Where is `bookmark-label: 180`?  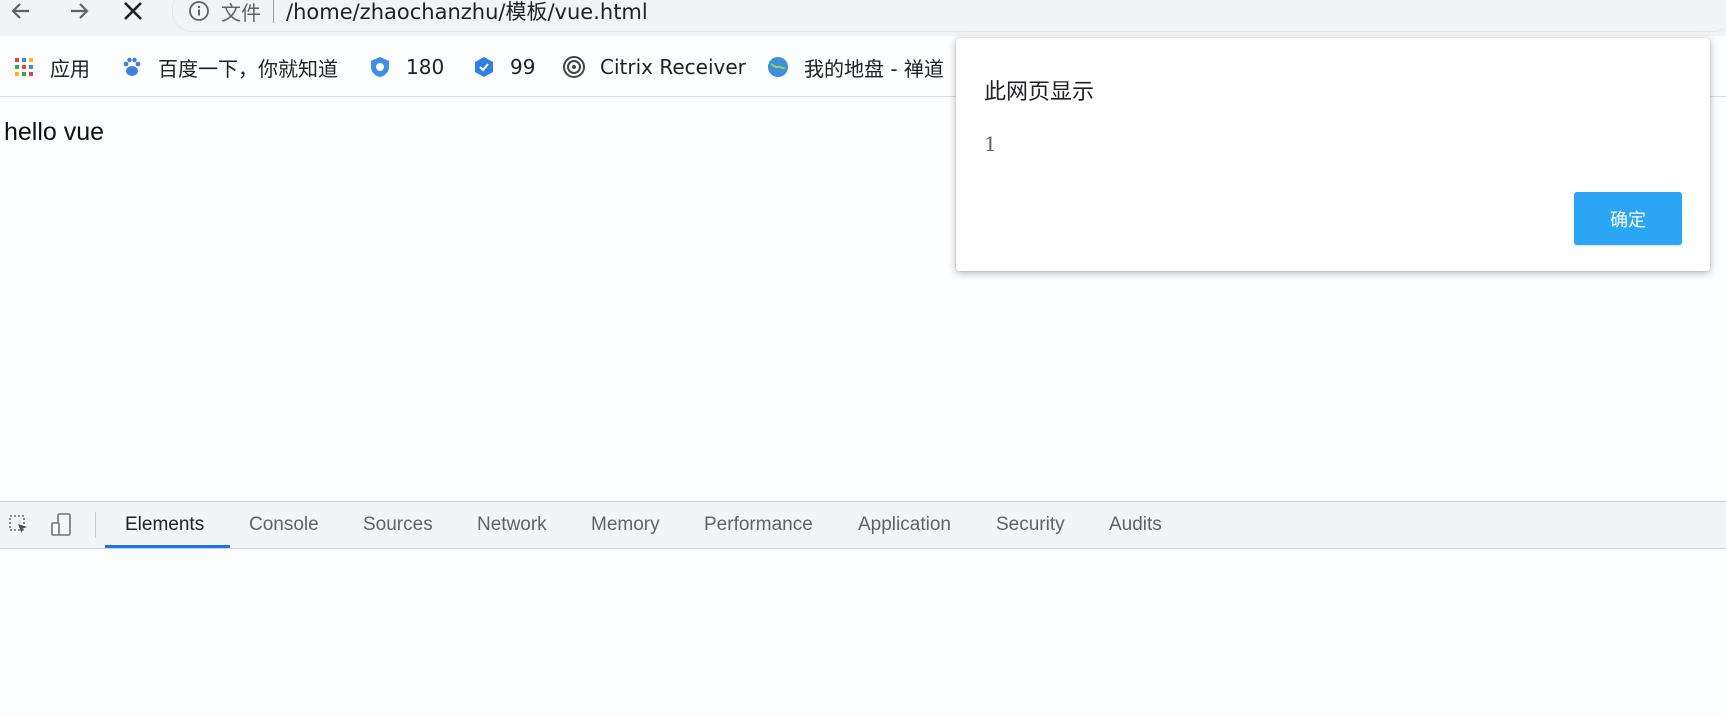
bookmark-label: 180 is located at coordinates (425, 67).